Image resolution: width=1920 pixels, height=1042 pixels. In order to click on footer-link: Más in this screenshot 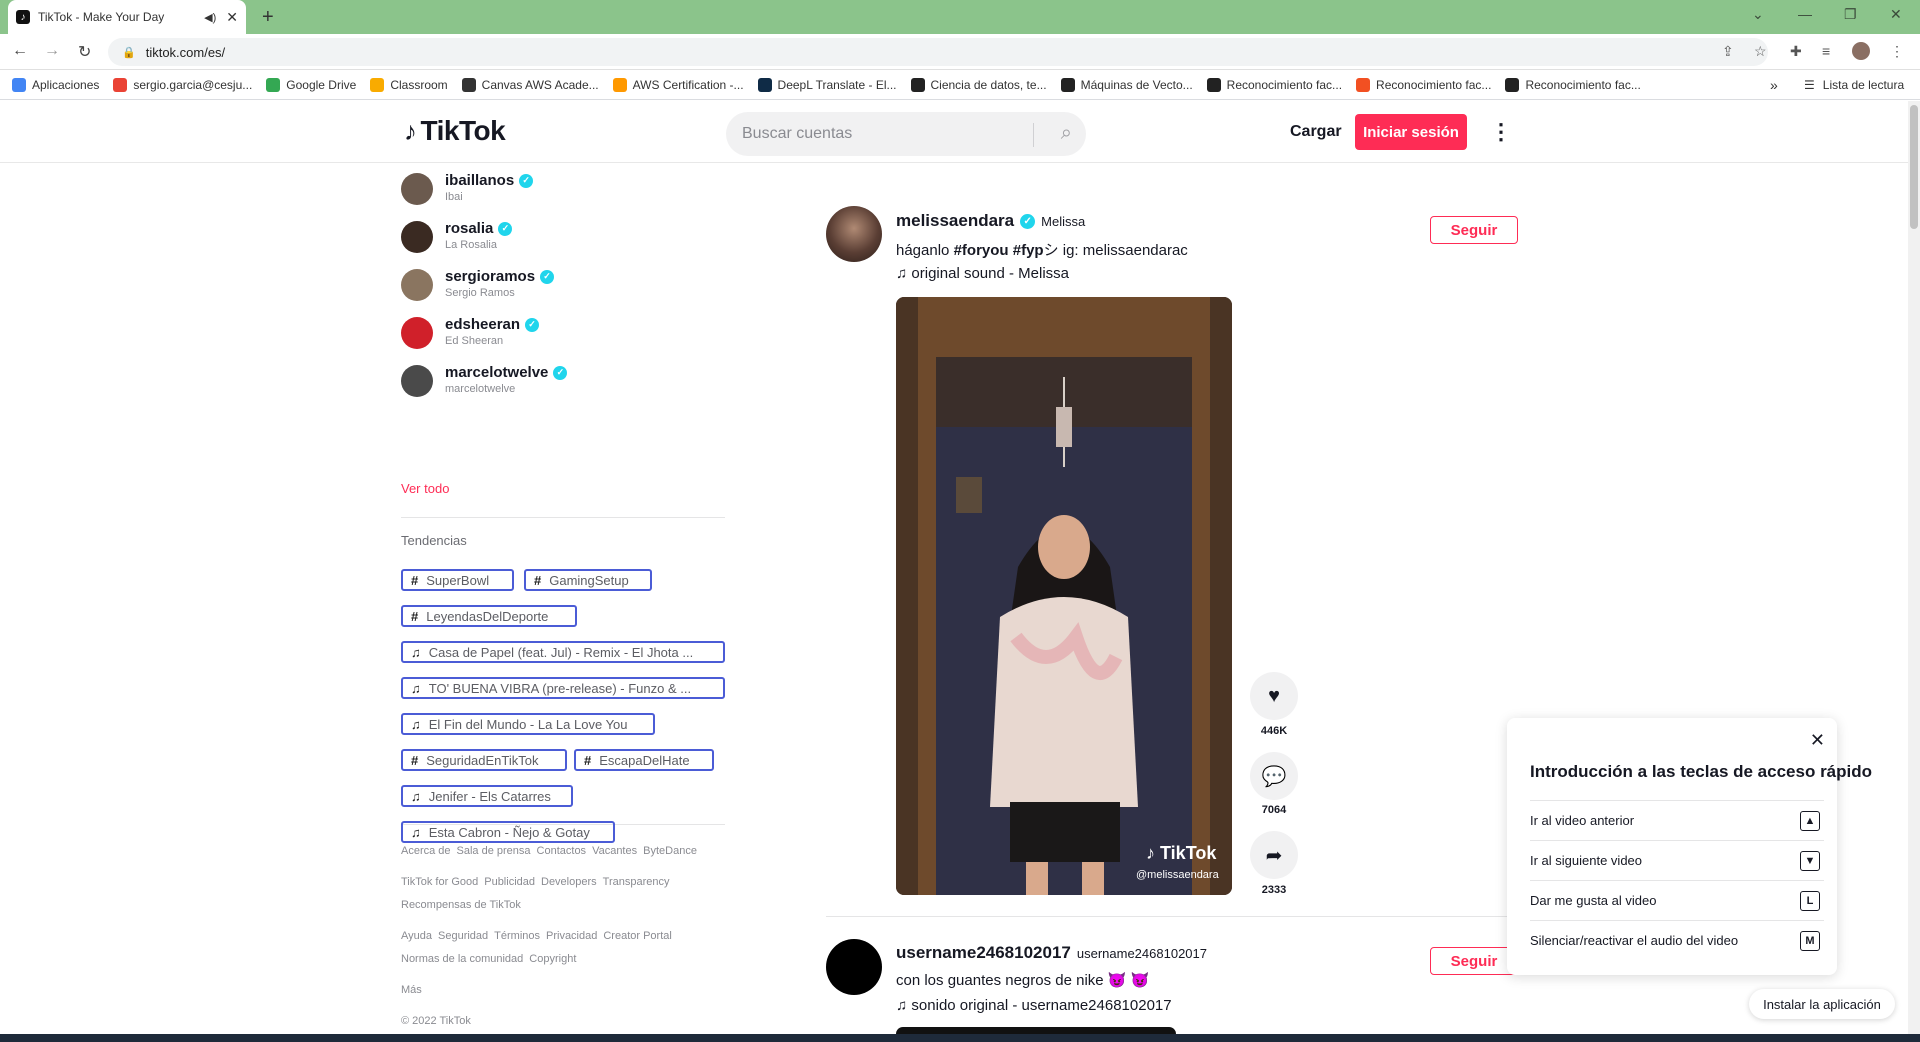, I will do `click(411, 990)`.